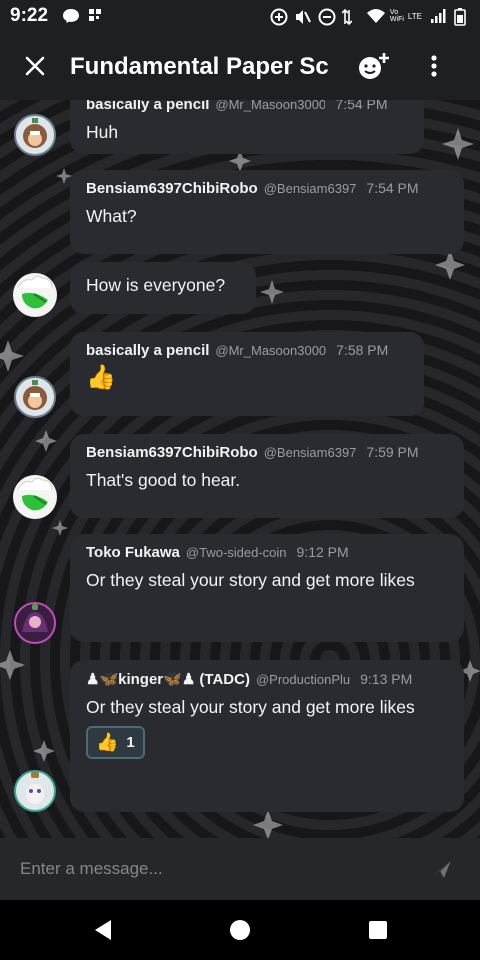 The width and height of the screenshot is (480, 960). What do you see at coordinates (35, 623) in the screenshot?
I see `avatar-toko` at bounding box center [35, 623].